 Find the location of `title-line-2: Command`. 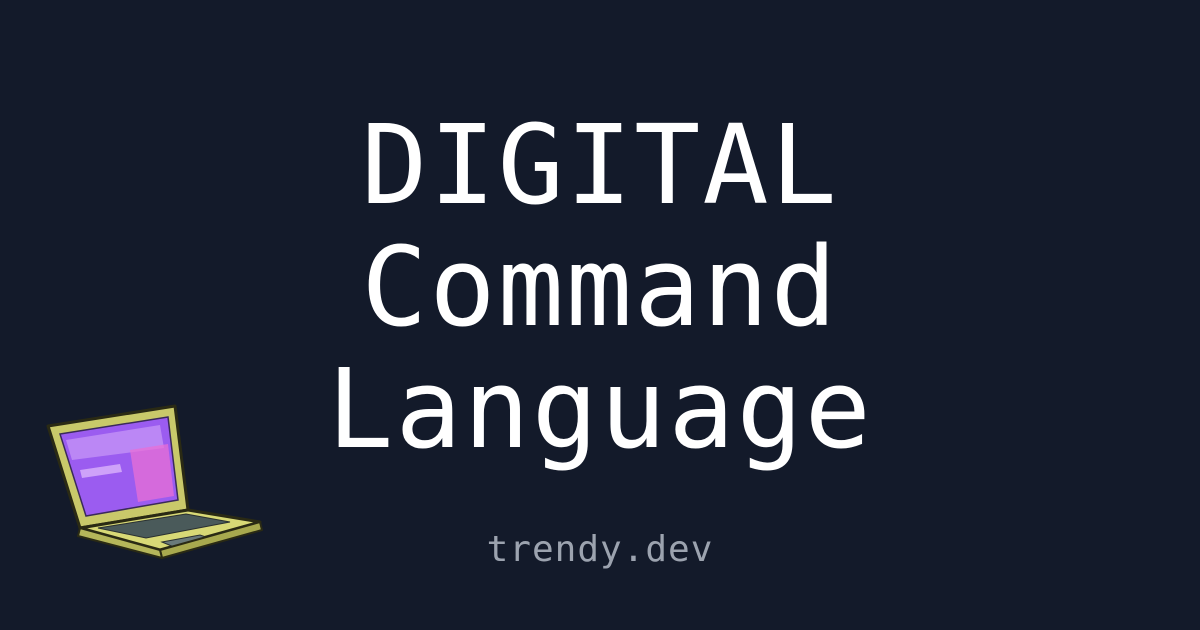

title-line-2: Command is located at coordinates (600, 287).